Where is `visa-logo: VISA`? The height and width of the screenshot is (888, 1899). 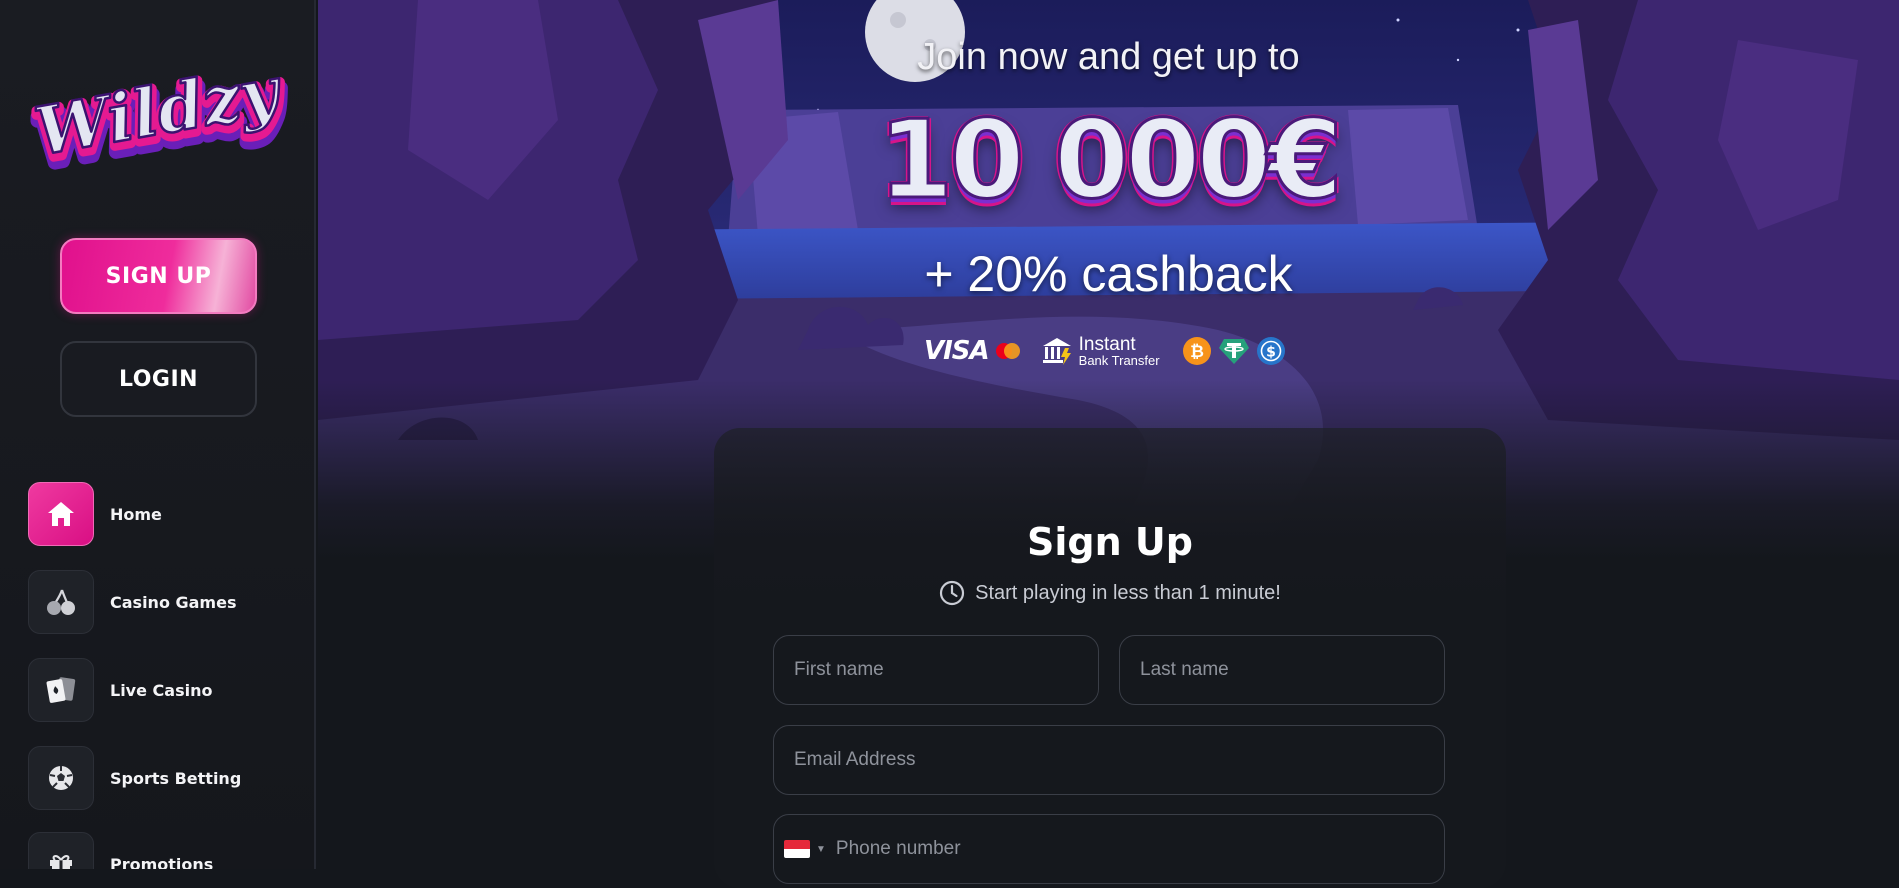 visa-logo: VISA is located at coordinates (957, 351).